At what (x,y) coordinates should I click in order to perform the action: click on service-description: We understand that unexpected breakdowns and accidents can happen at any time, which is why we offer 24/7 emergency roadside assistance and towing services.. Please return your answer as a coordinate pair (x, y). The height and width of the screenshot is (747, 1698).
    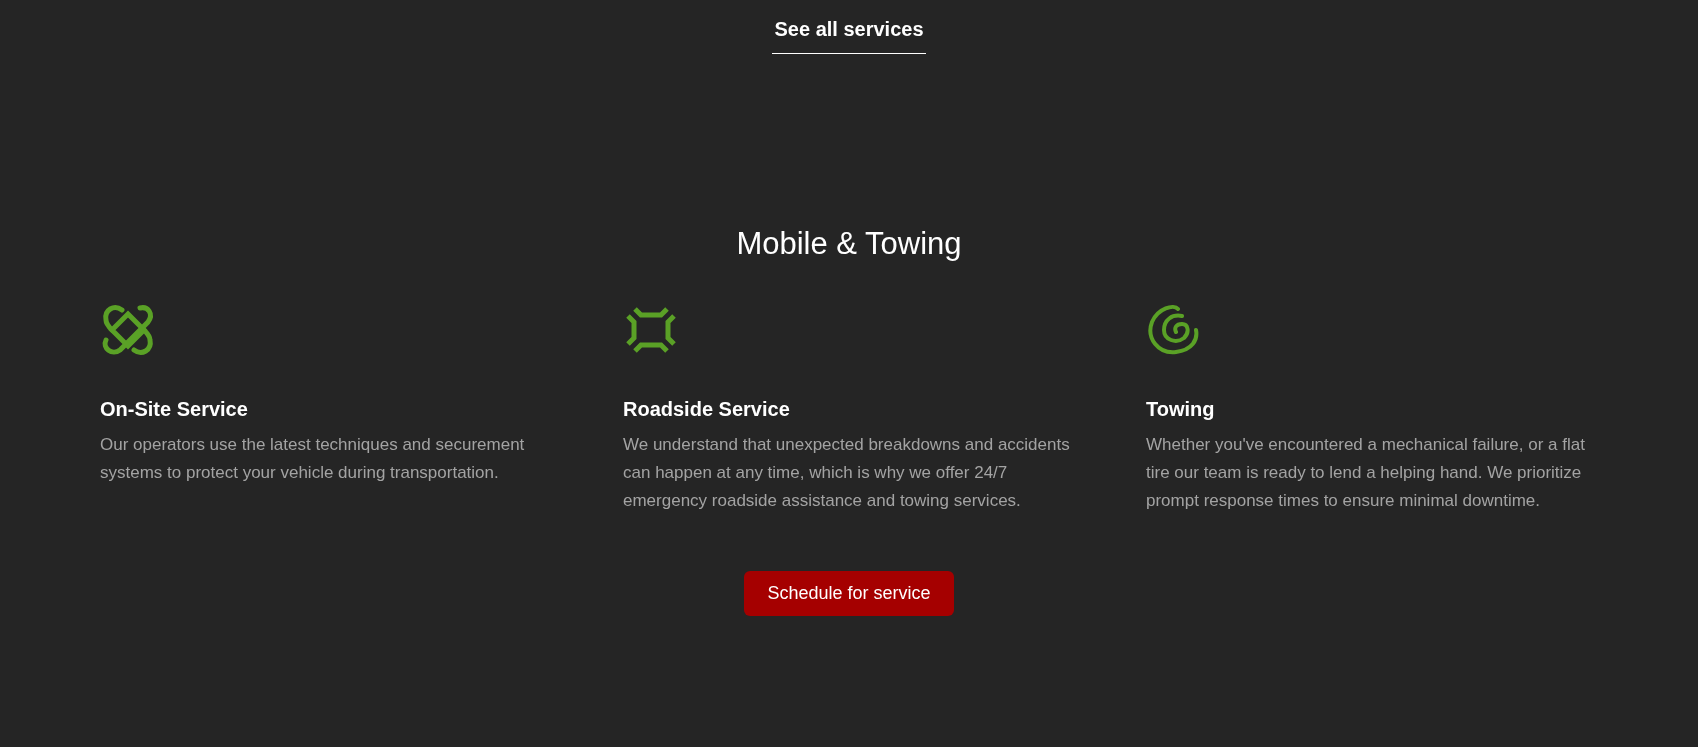
    Looking at the image, I should click on (847, 473).